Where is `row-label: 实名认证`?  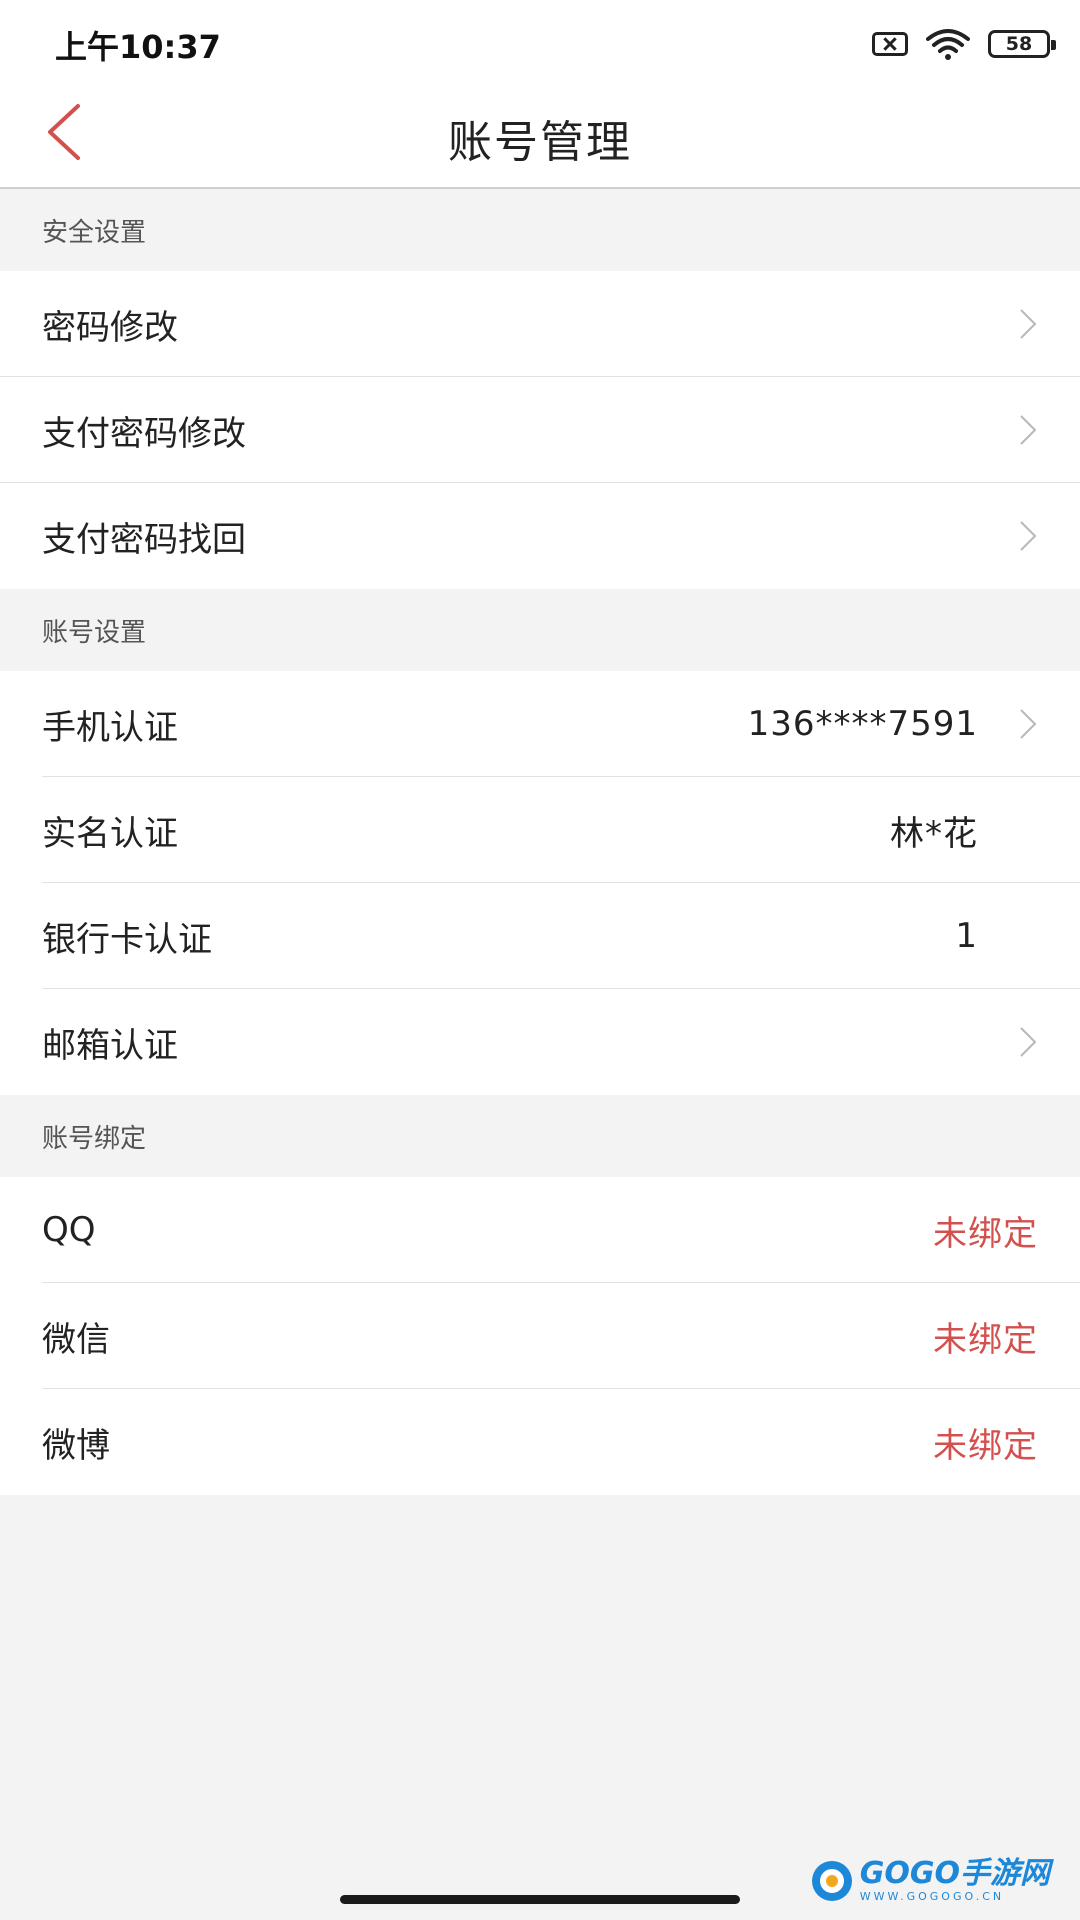
row-label: 实名认证 is located at coordinates (110, 833).